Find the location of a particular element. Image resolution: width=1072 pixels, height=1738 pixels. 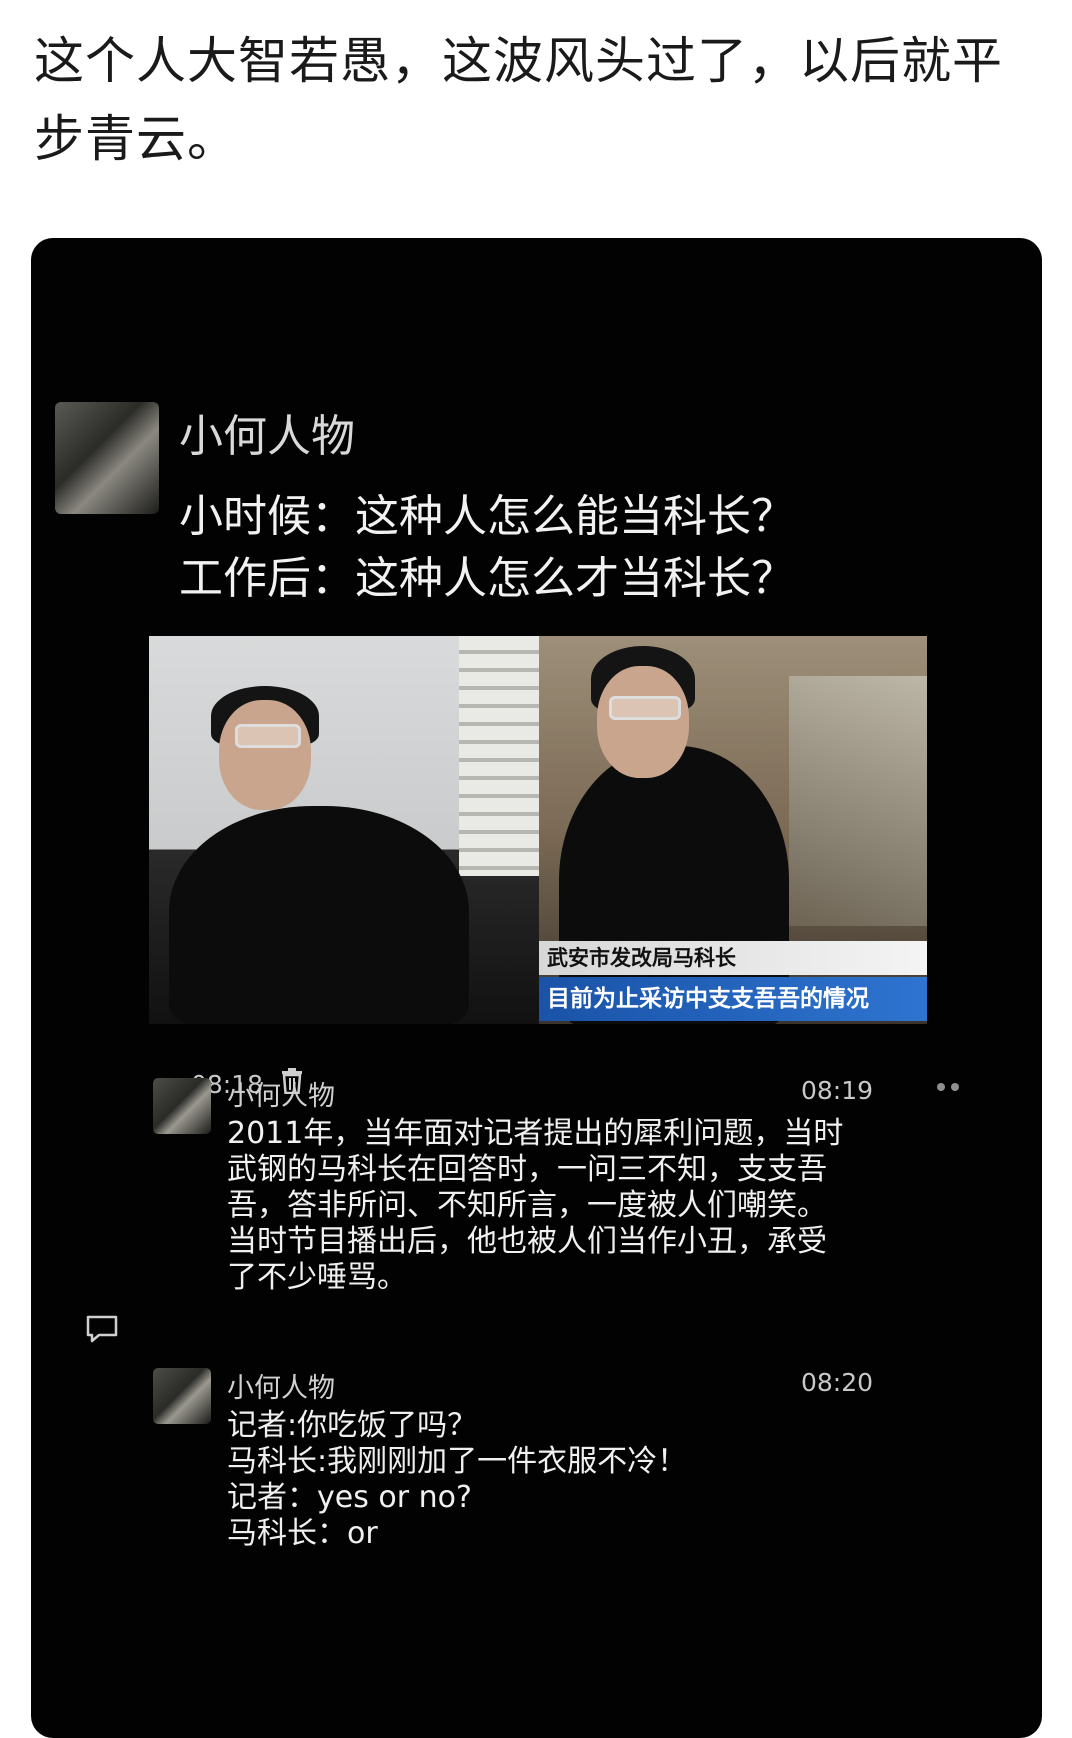

post-caption: 这个人大智若愚，这波风头过了，以后就平步青云。 is located at coordinates (518, 100).